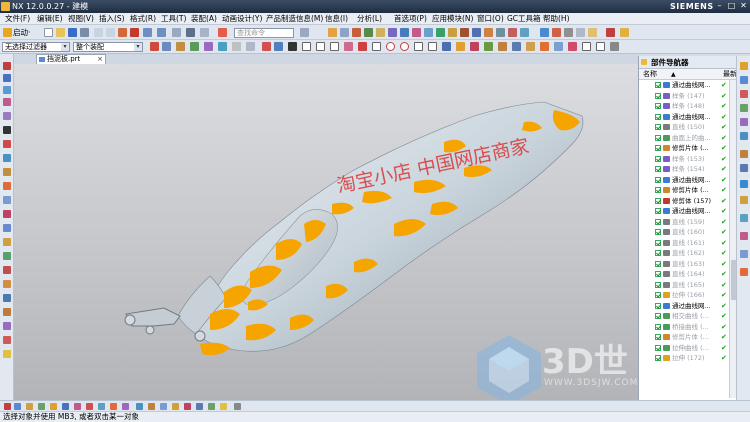 The image size is (750, 422). I want to click on offset-face-icon, so click(500, 32).